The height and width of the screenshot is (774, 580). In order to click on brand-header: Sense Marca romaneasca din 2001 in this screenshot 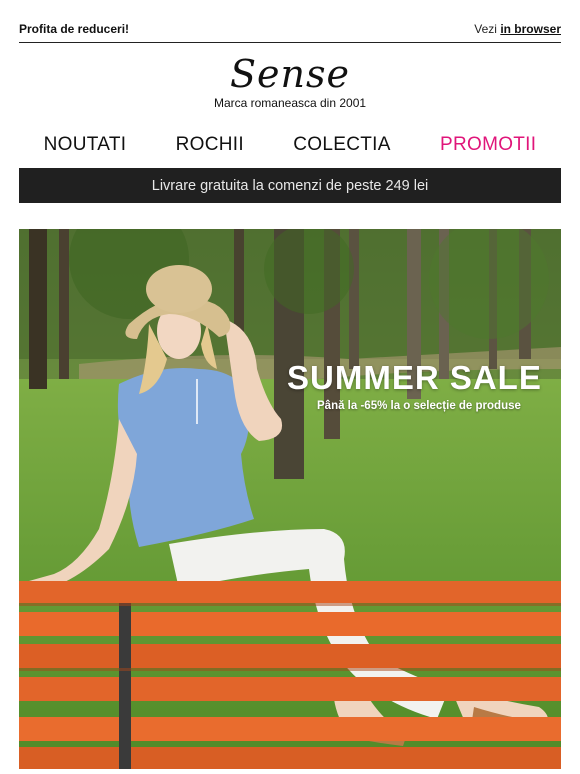, I will do `click(290, 81)`.